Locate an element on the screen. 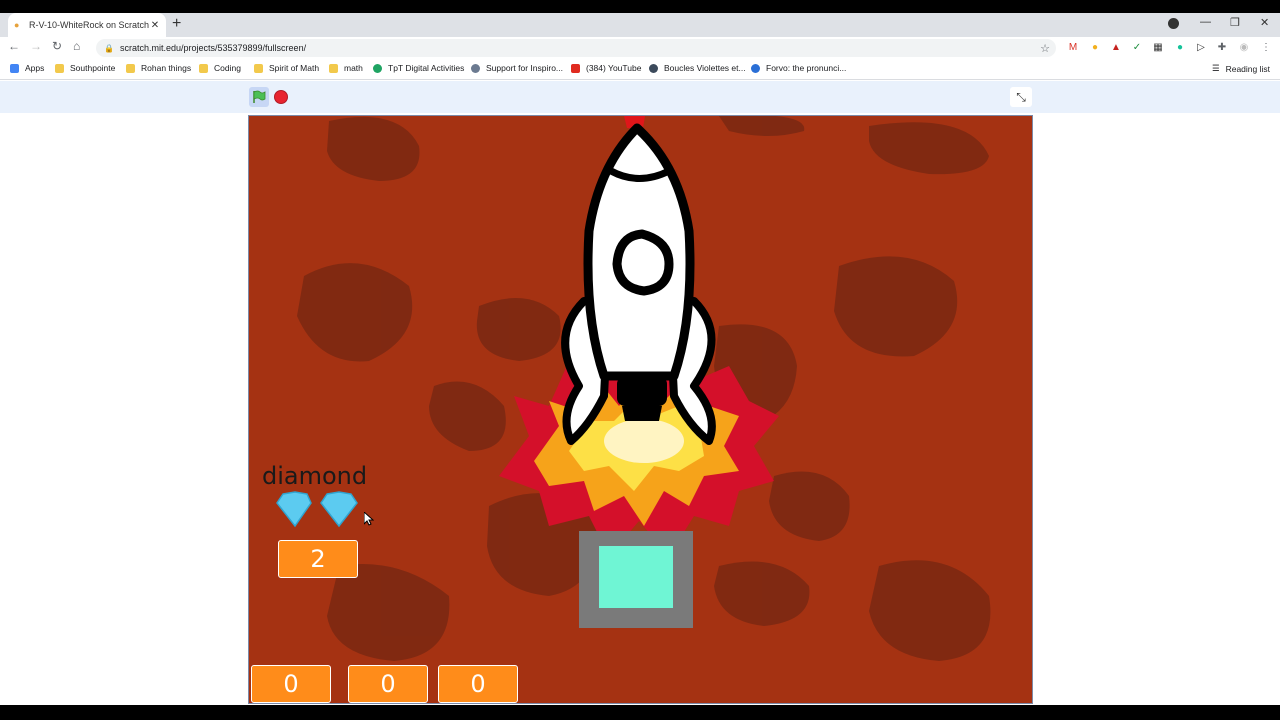 This screenshot has height=720, width=1280. restore-icon: ❐ is located at coordinates (1235, 22).